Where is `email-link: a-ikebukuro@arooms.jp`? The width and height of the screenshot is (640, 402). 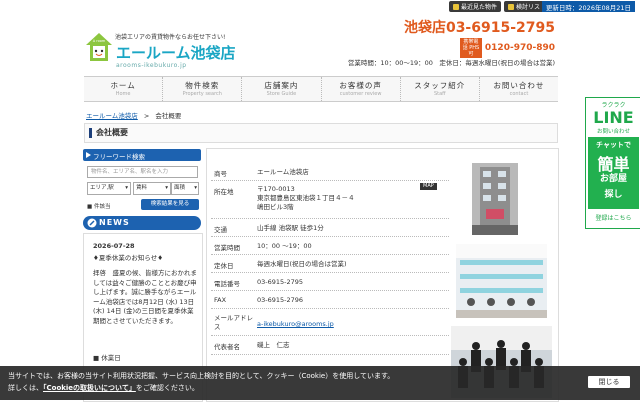 email-link: a-ikebukuro@arooms.jp is located at coordinates (295, 324).